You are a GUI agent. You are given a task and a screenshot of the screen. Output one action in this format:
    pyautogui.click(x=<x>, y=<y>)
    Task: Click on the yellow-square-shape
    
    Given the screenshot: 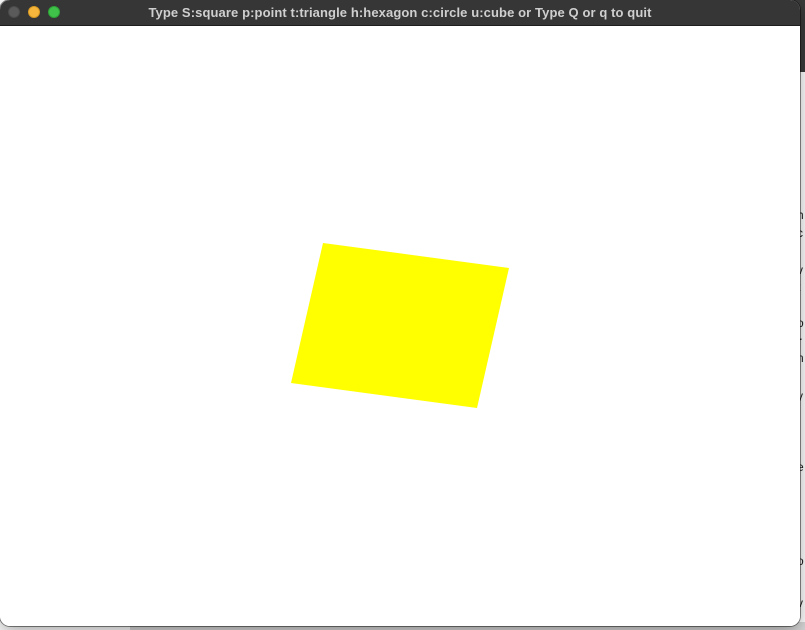 What is the action you would take?
    pyautogui.click(x=400, y=325)
    